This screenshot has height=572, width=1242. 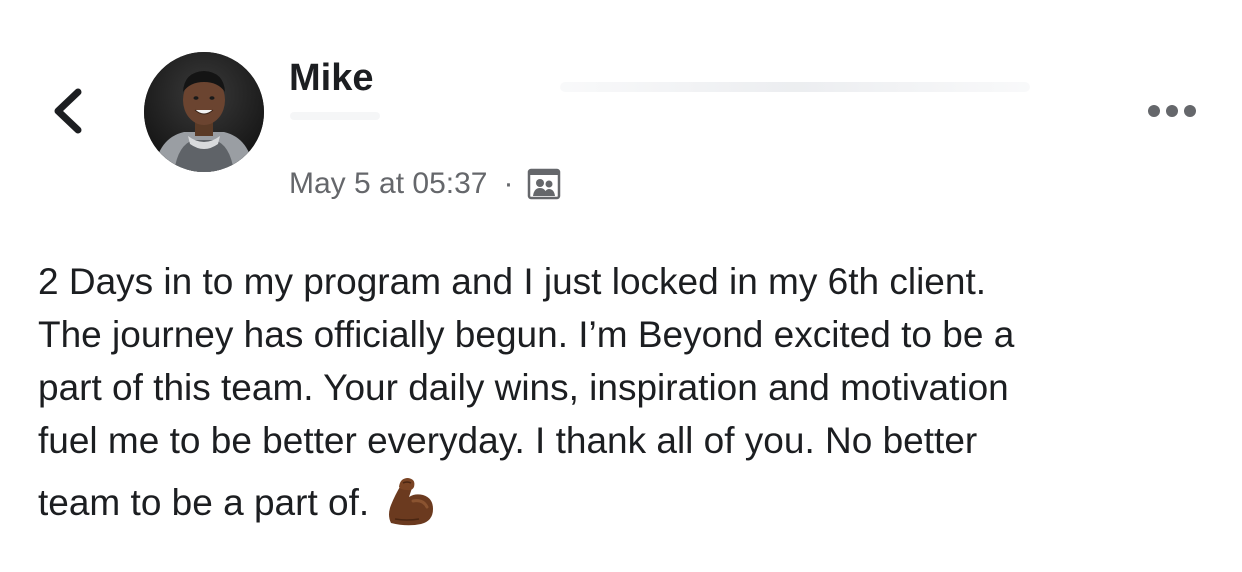 I want to click on post-meta: May 5 at 05:37 ·, so click(x=425, y=184).